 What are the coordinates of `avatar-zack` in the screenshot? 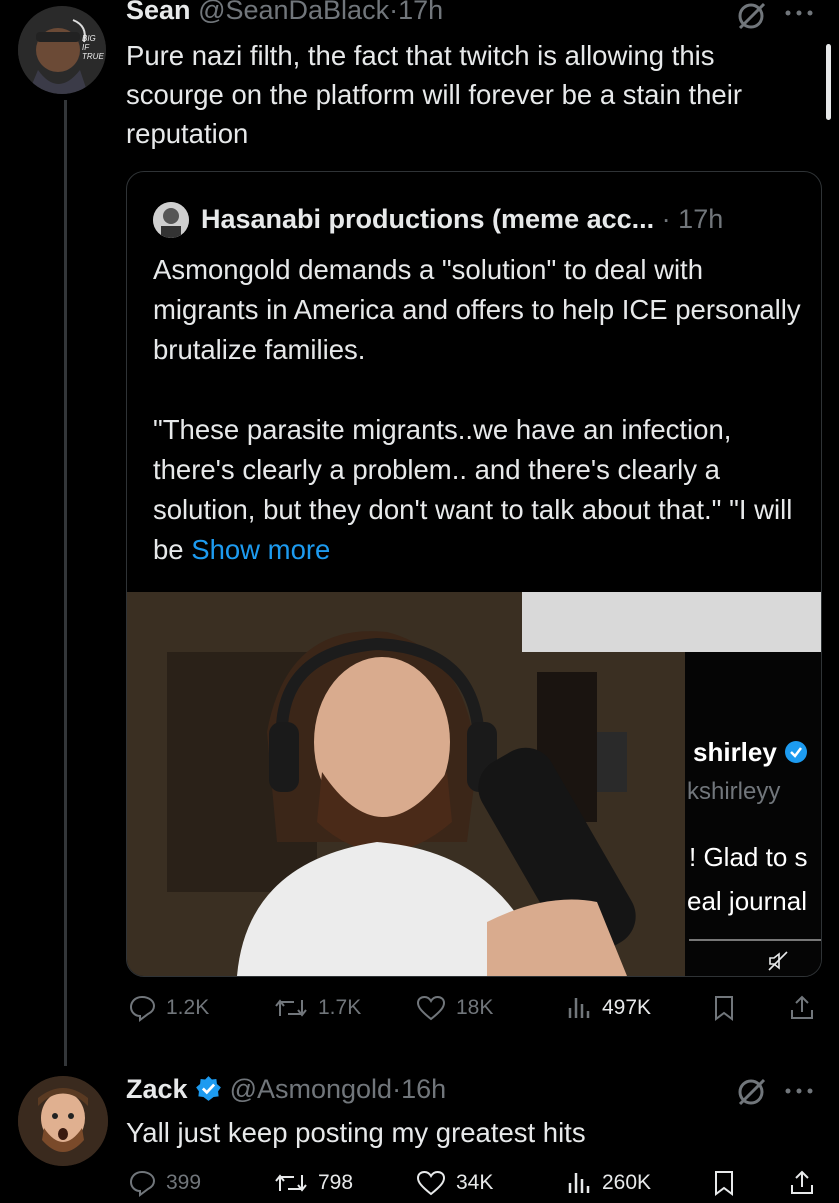 It's located at (63, 1121).